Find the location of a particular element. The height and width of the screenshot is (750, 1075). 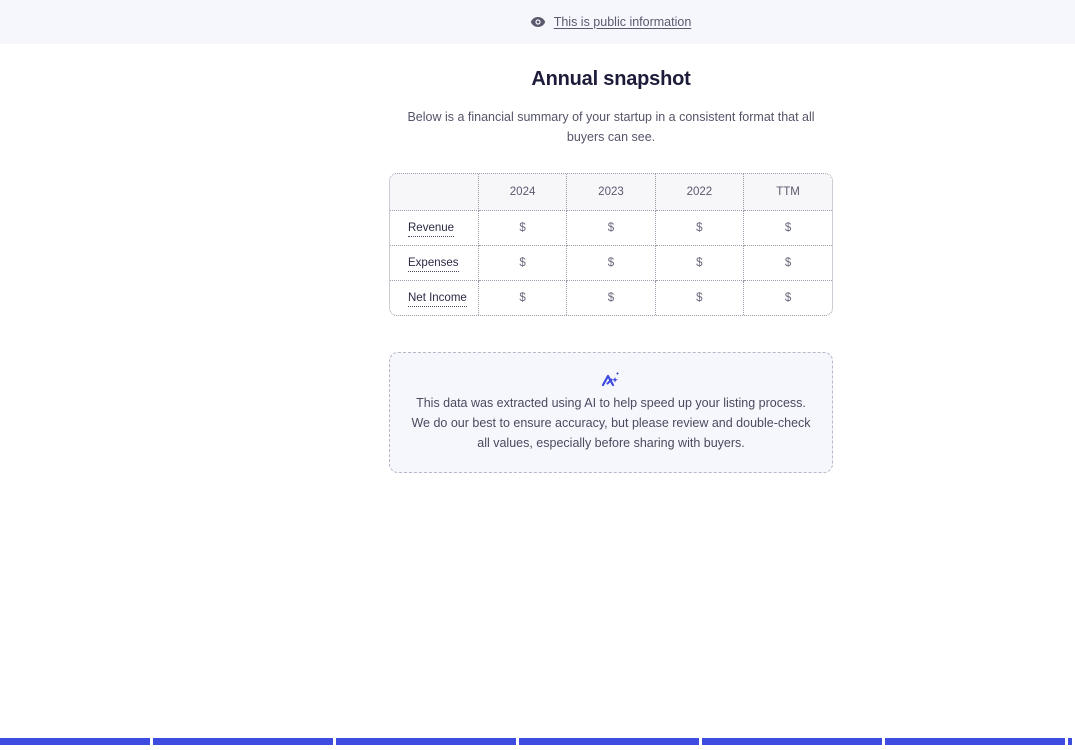

row-label-cell: Expenses is located at coordinates (434, 263).